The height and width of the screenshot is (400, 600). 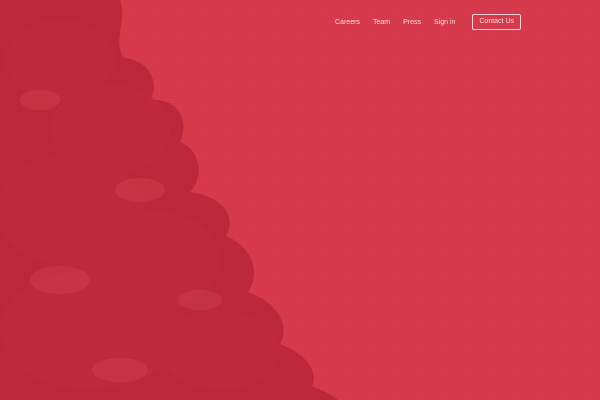 I want to click on nav-link-press: Press, so click(x=412, y=22).